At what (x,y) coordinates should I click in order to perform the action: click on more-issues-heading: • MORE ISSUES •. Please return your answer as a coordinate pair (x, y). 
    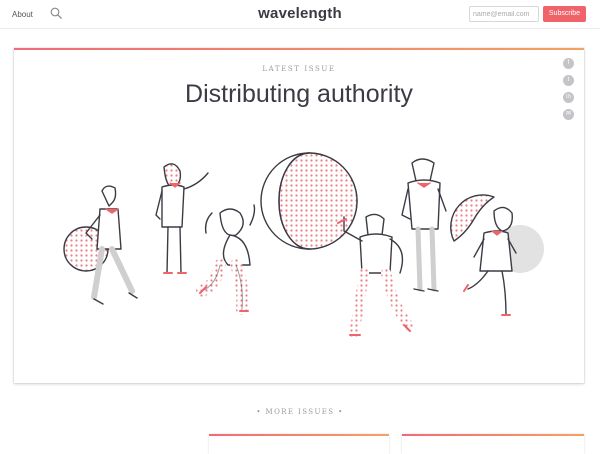
    Looking at the image, I should click on (300, 412).